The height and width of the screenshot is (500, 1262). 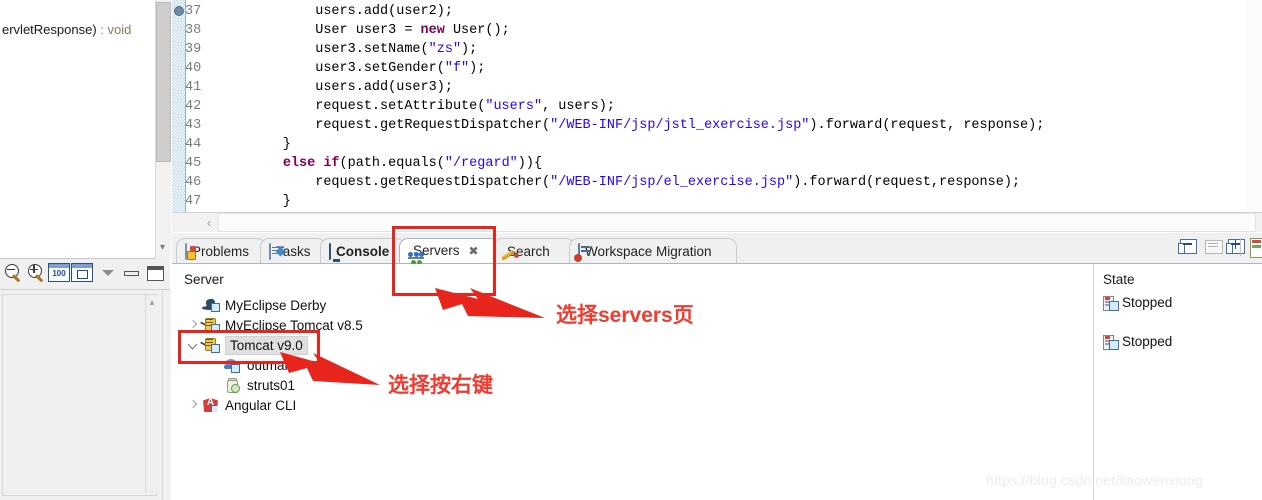 I want to click on tab-search: Search, so click(x=534, y=250).